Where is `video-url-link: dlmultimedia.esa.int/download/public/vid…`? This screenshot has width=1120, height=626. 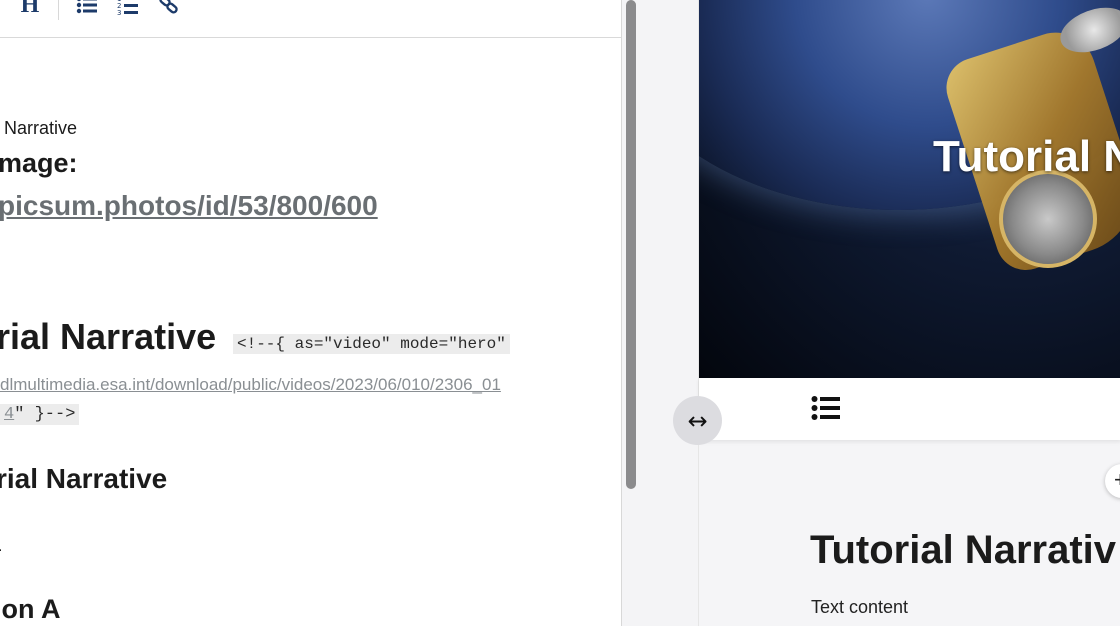 video-url-link: dlmultimedia.esa.int/download/public/vid… is located at coordinates (250, 385).